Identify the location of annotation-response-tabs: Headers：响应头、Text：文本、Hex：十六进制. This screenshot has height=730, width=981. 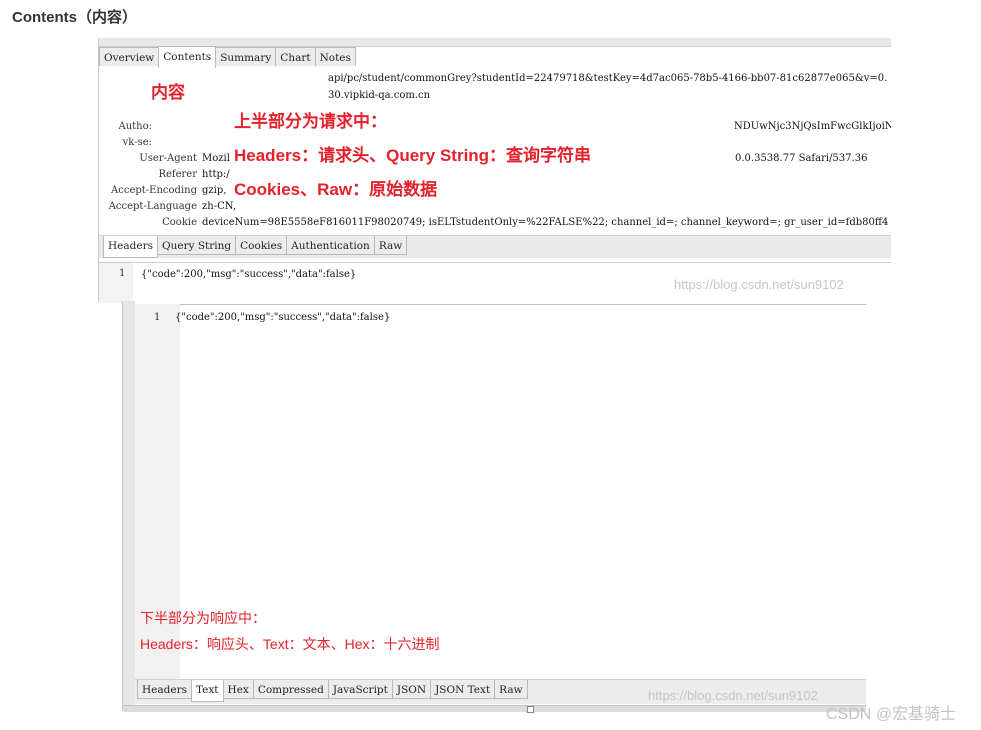
(290, 644).